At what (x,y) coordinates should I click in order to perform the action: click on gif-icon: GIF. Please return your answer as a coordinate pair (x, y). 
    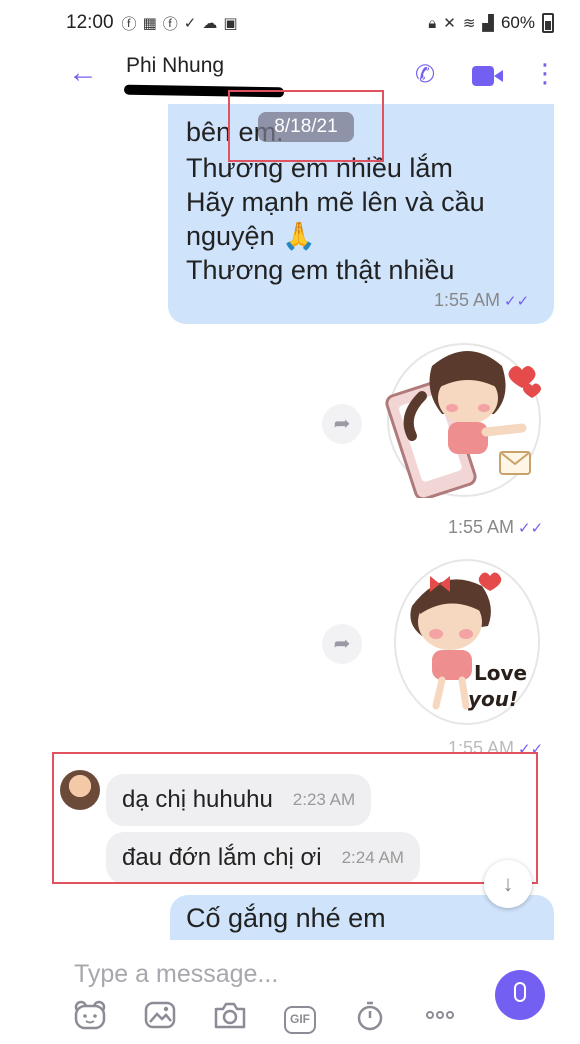
    Looking at the image, I should click on (300, 1017).